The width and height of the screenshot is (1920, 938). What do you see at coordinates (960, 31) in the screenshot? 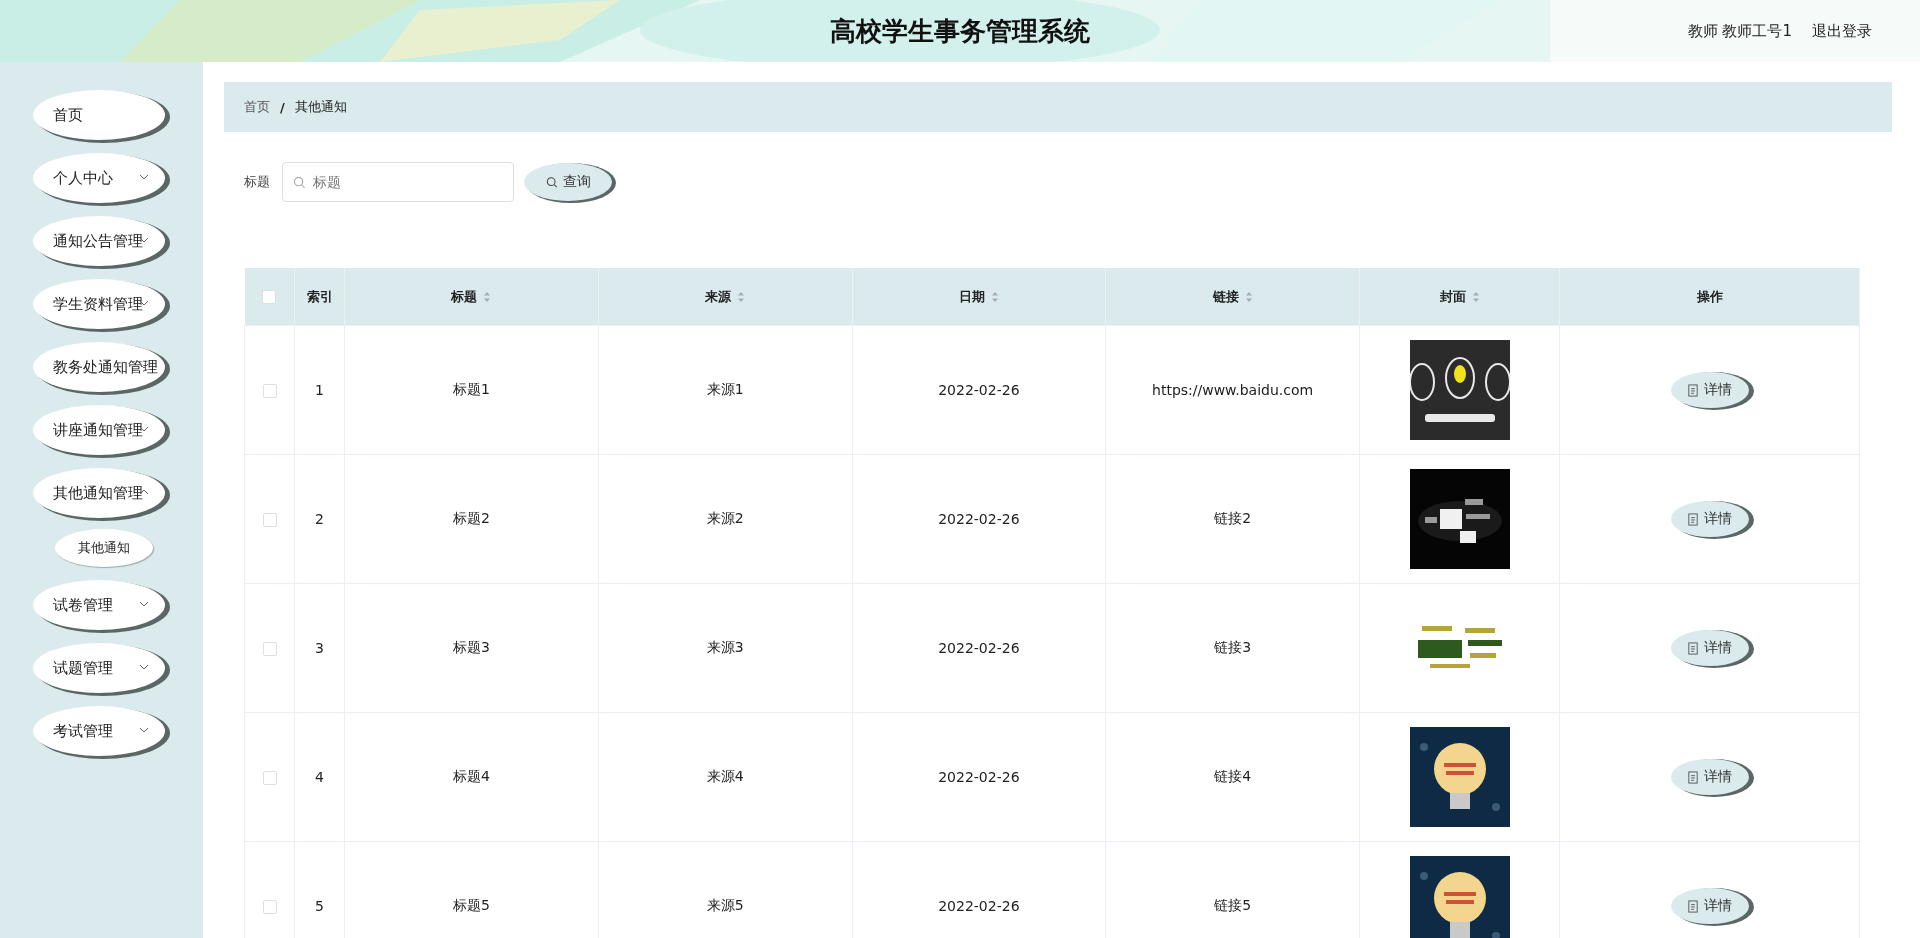
I see `app-title: 高校学生事务管理系统` at bounding box center [960, 31].